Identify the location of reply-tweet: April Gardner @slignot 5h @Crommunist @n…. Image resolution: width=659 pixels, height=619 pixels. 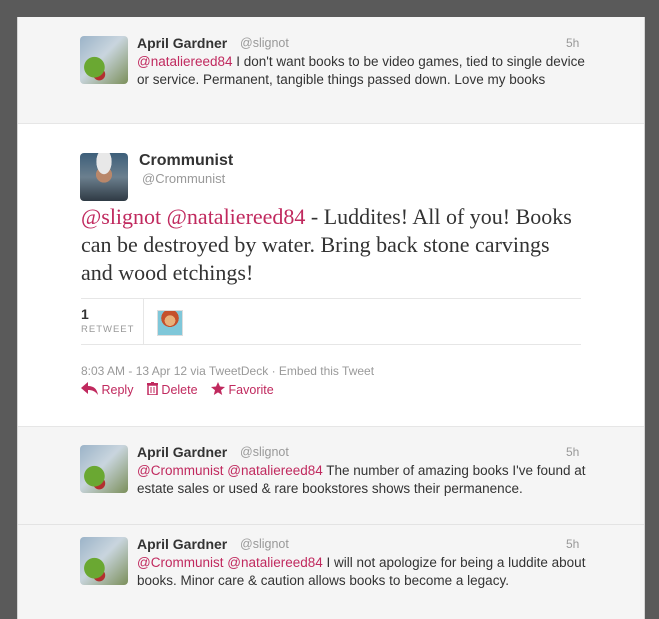
(331, 572).